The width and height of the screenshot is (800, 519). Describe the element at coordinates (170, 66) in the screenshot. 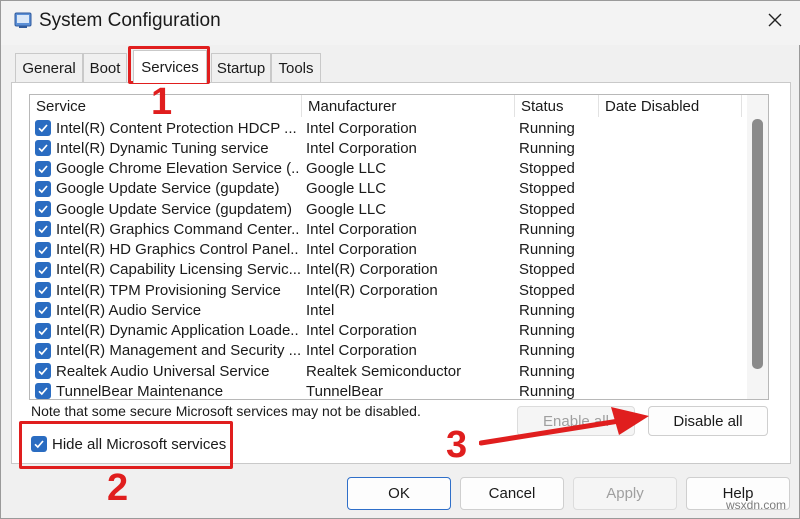

I see `tab-services: Services` at that location.